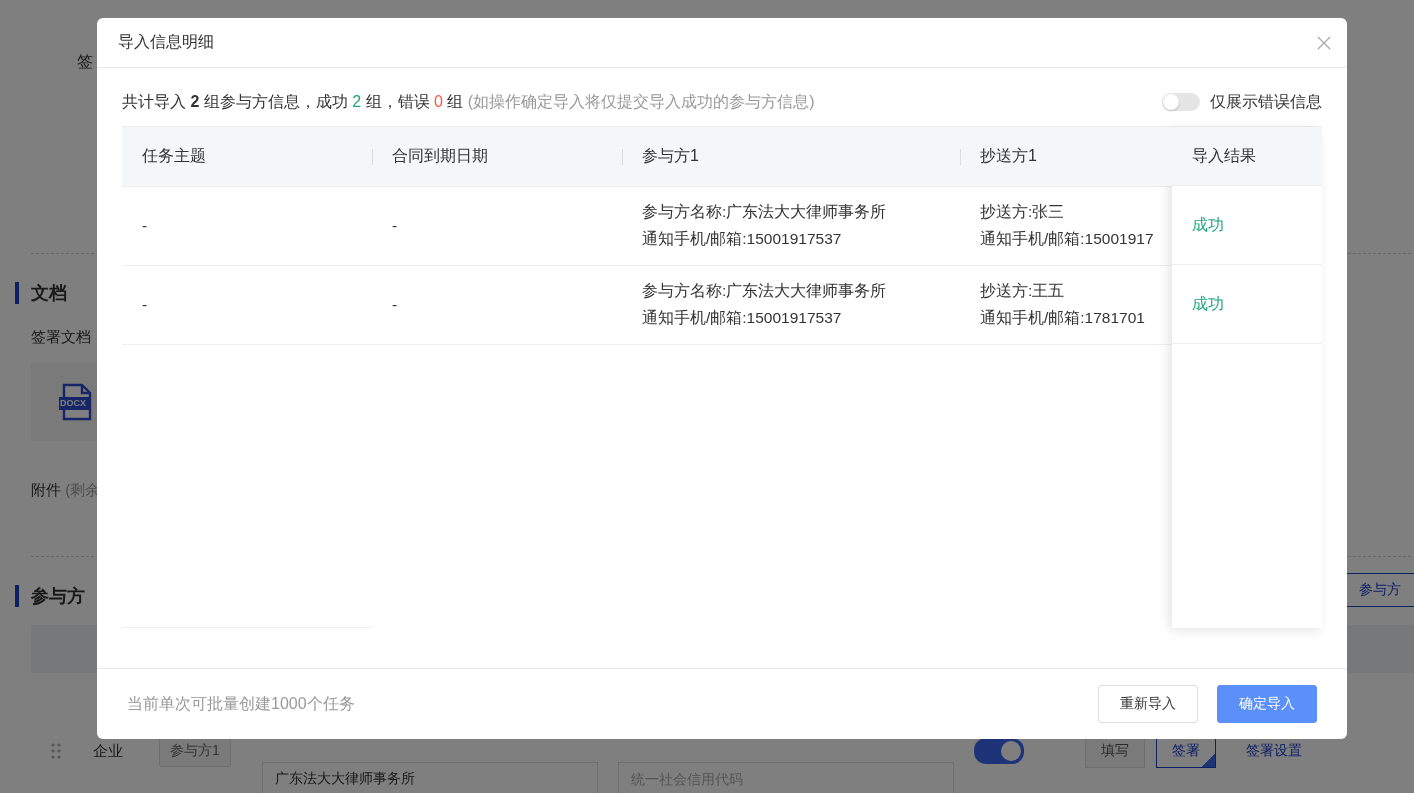 This screenshot has width=1414, height=793. What do you see at coordinates (174, 156) in the screenshot?
I see `column-header: 任务主题` at bounding box center [174, 156].